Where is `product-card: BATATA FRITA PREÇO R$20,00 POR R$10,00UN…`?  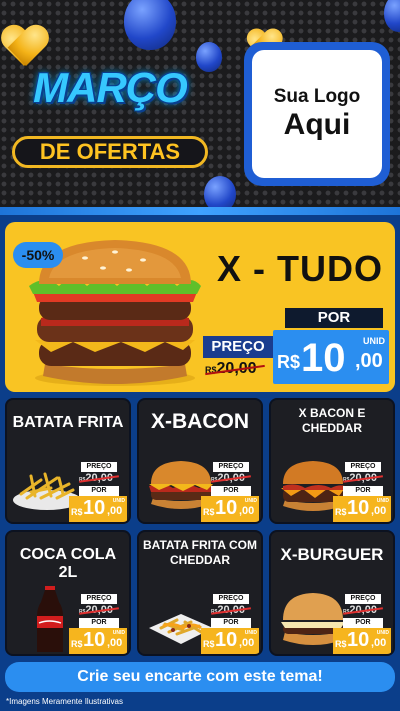
product-card: BATATA FRITA PREÇO R$20,00 POR R$10,00UN… is located at coordinates (68, 461).